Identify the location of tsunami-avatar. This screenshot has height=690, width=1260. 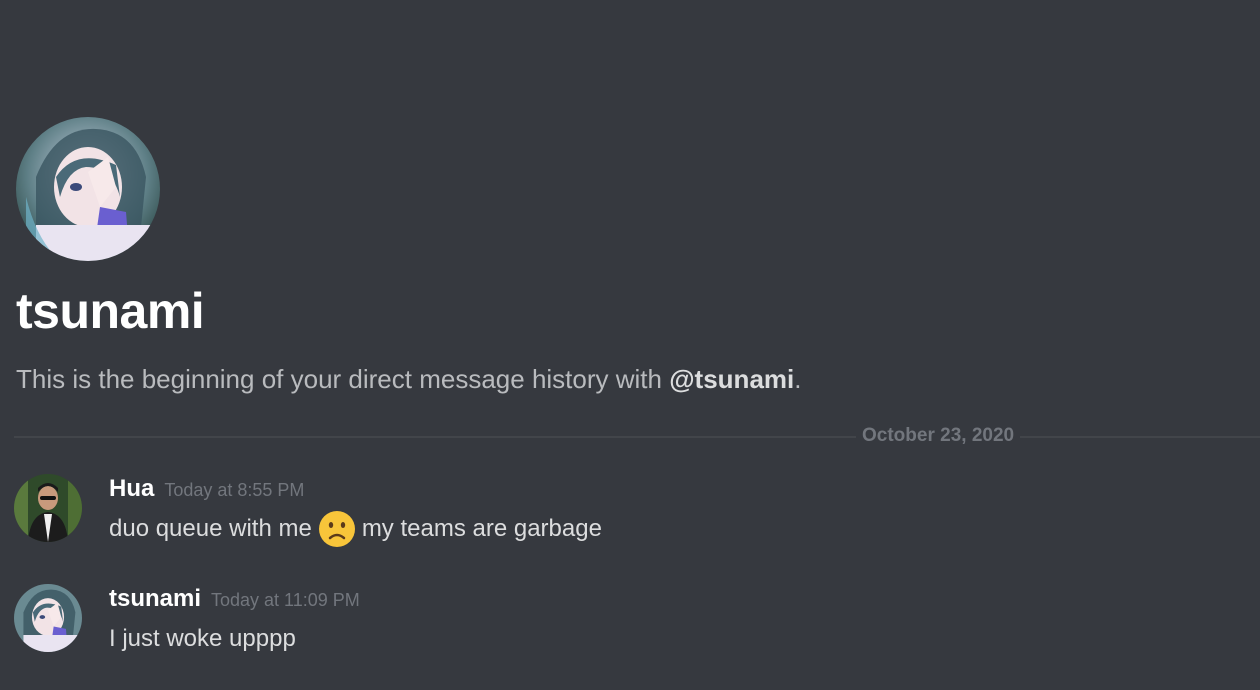
(48, 618).